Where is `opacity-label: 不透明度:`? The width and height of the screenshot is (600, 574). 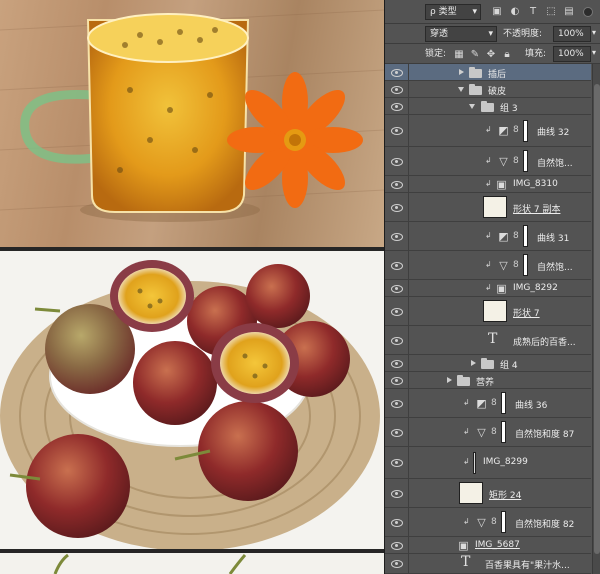
opacity-label: 不透明度: is located at coordinates (523, 34).